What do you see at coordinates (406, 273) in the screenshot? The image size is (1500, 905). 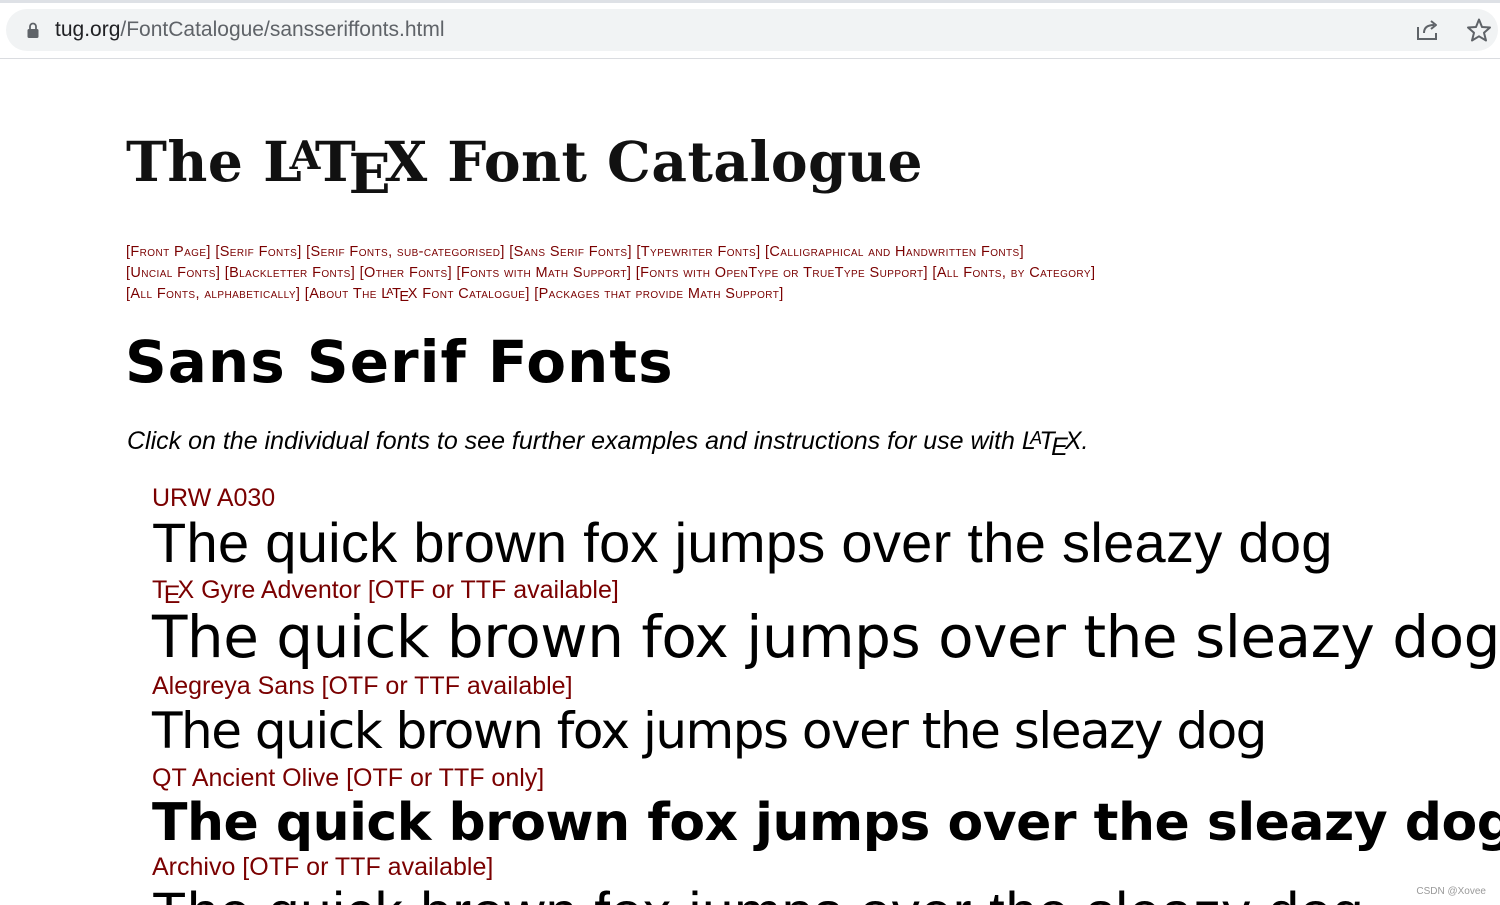 I see `nav-other-fonts: [Other Fonts]` at bounding box center [406, 273].